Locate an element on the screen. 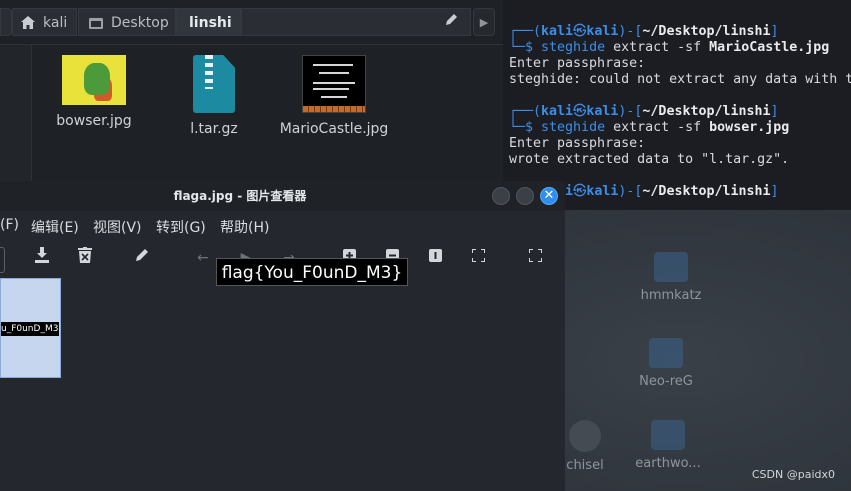  breadcrumb-current: linshi is located at coordinates (208, 22).